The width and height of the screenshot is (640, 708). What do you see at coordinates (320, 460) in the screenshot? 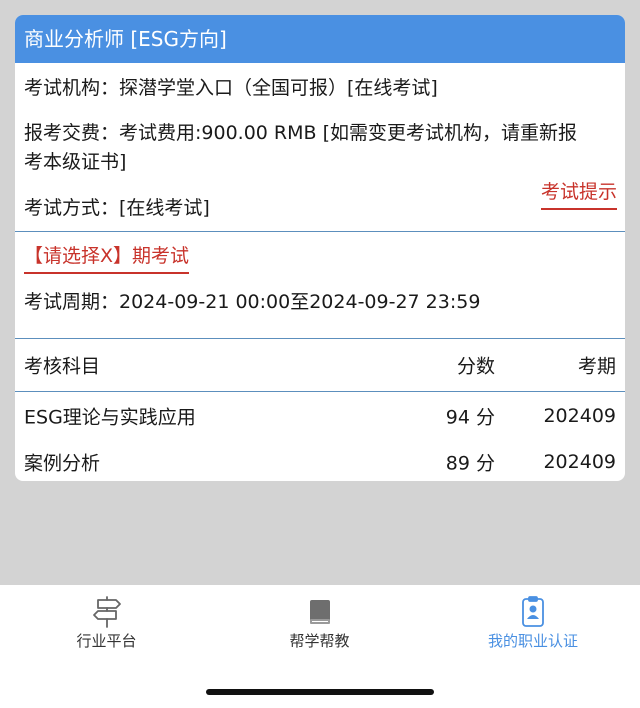
I see `table-row: 案例分析 89 分 202409` at bounding box center [320, 460].